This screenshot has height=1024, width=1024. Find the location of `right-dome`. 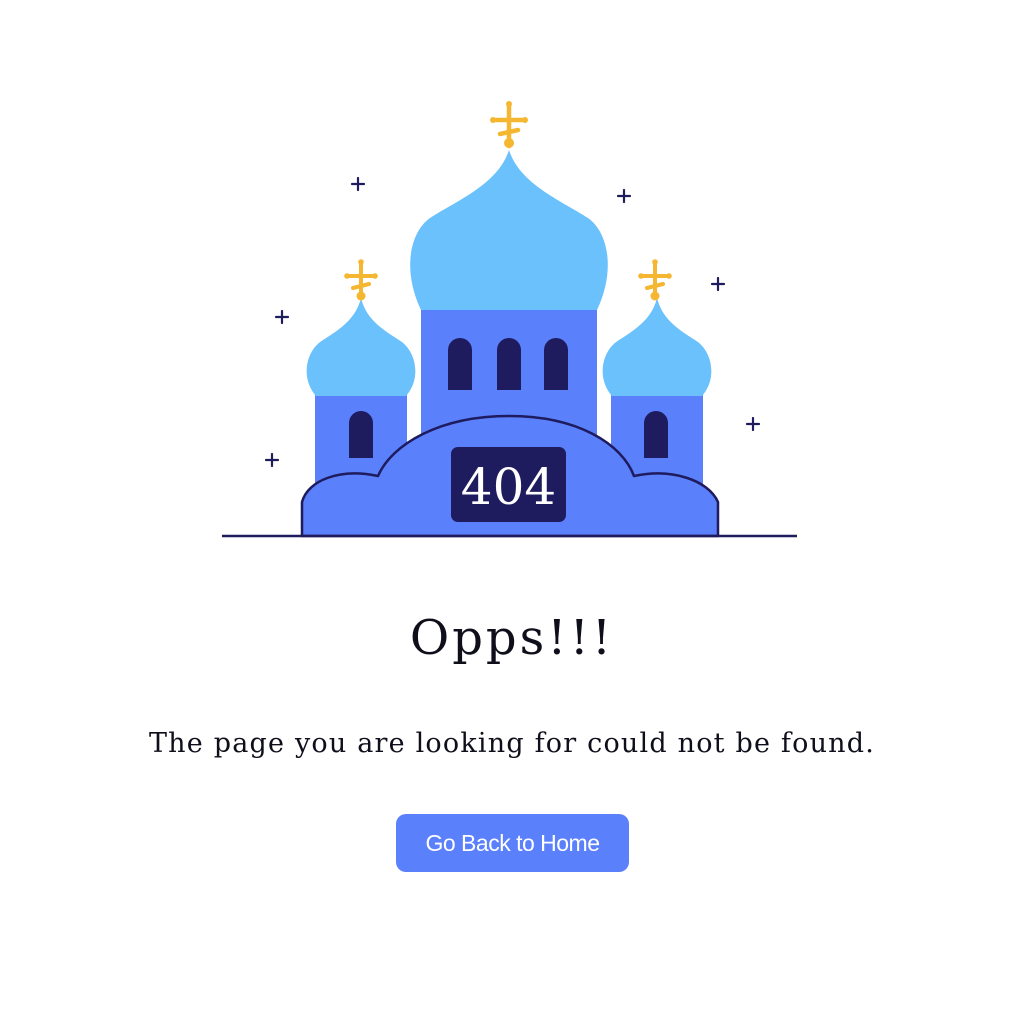

right-dome is located at coordinates (657, 347).